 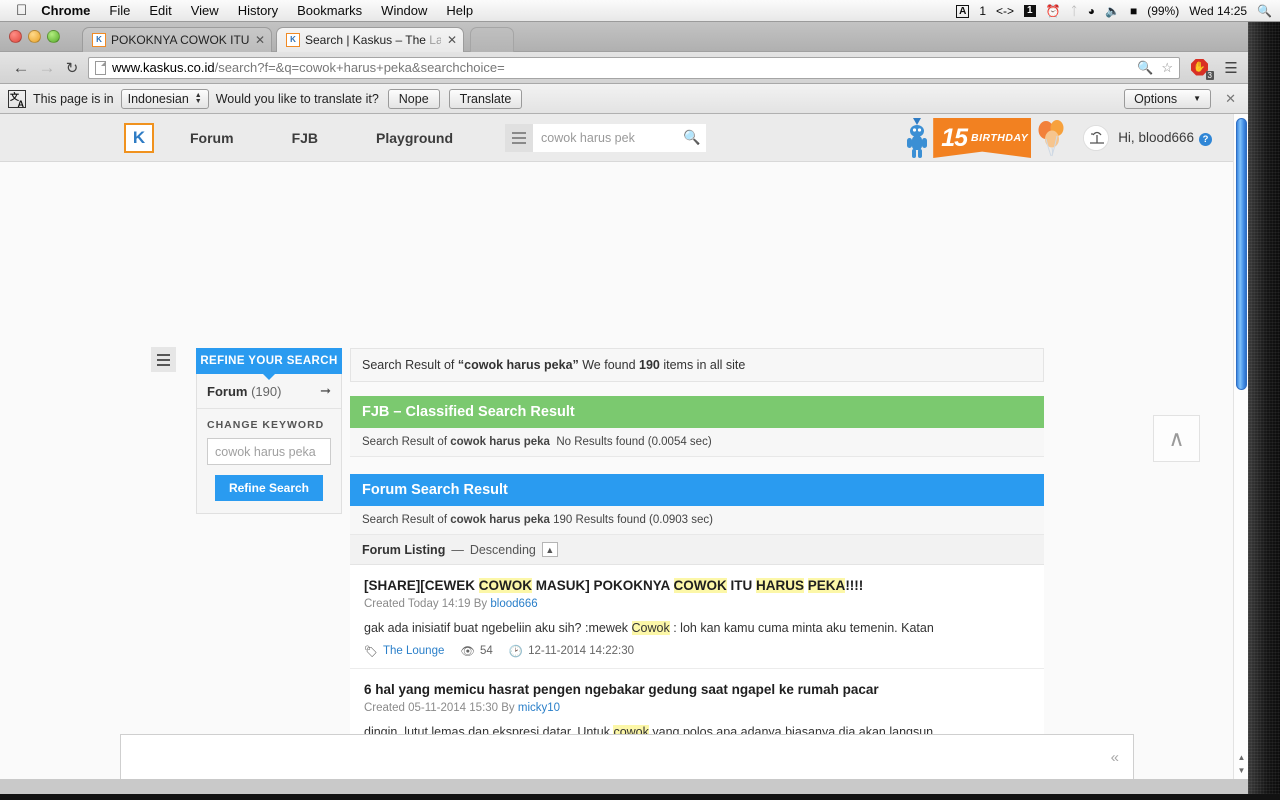 I want to click on close-infobar-icon: ✕, so click(x=1230, y=99).